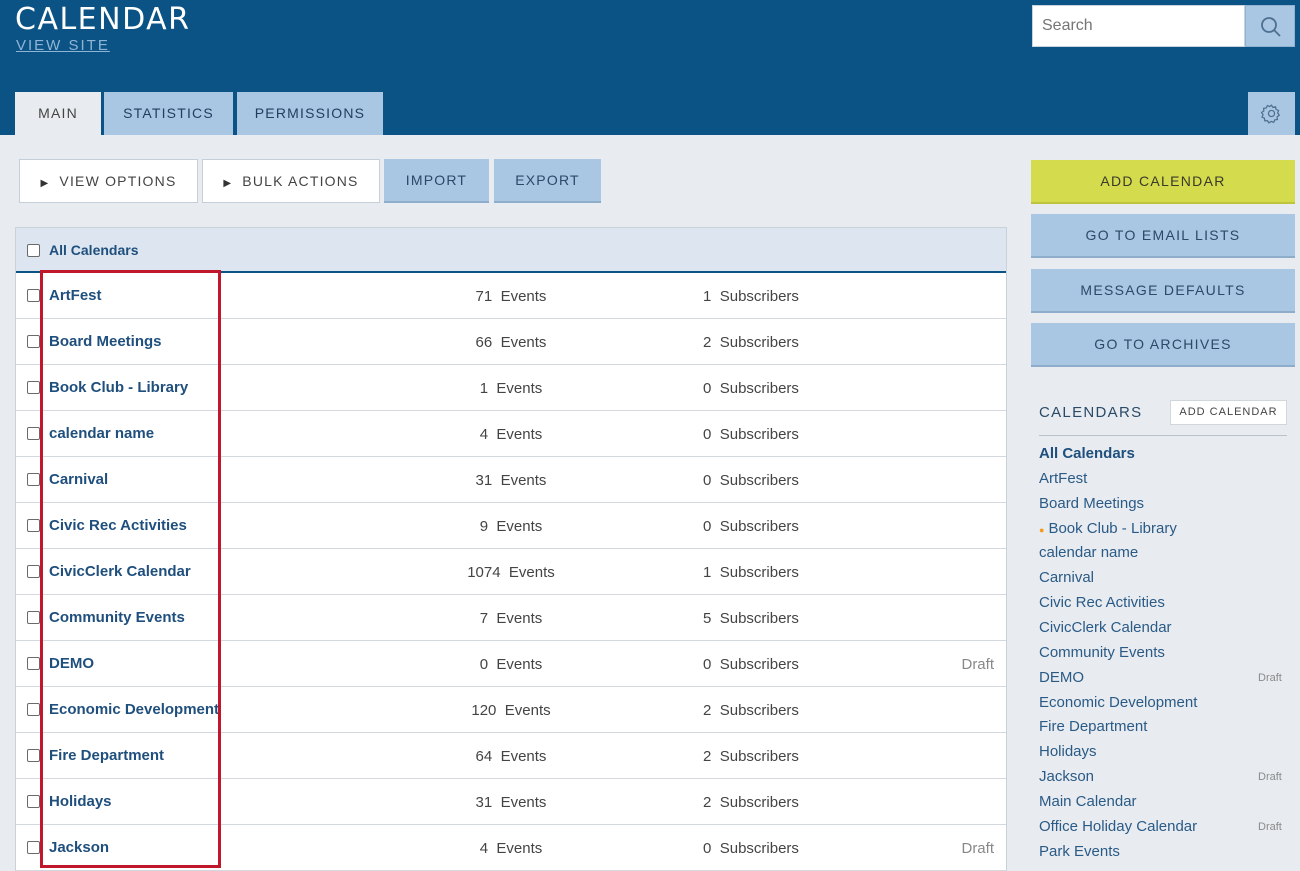 This screenshot has width=1300, height=871. What do you see at coordinates (79, 847) in the screenshot?
I see `calendar-name-link: Jackson` at bounding box center [79, 847].